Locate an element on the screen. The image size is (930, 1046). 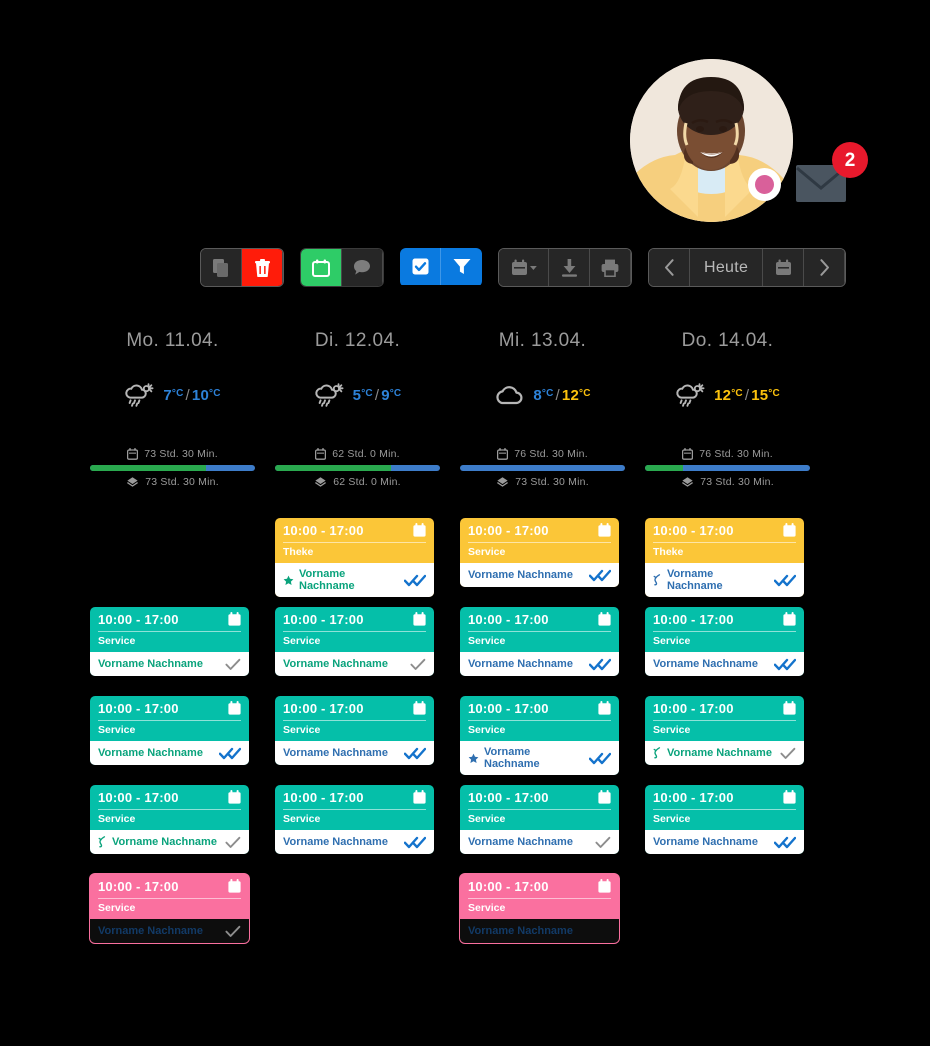
download-button is located at coordinates (569, 267).